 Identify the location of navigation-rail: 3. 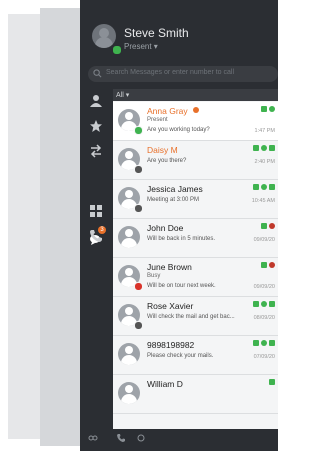
(96, 268).